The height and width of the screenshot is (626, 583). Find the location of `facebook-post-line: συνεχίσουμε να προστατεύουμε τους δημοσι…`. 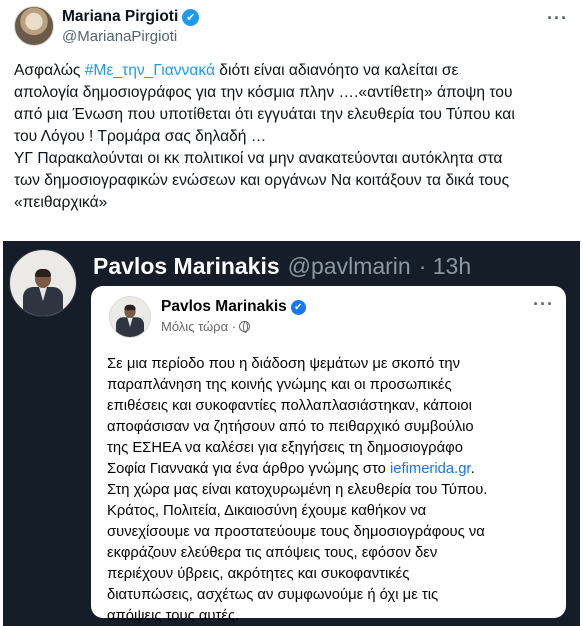

facebook-post-line: συνεχίσουμε να προστατεύουμε τους δημοσι… is located at coordinates (296, 532).